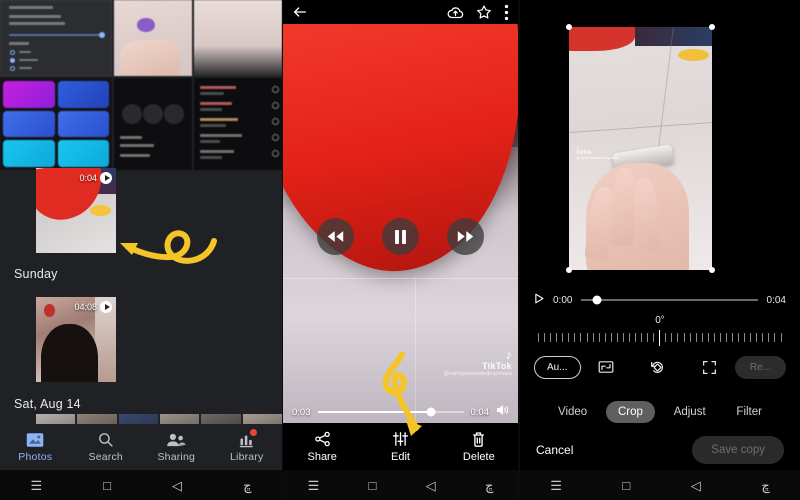 This screenshot has width=800, height=500. I want to click on video-thumbnail-girl: 04:08, so click(76, 339).